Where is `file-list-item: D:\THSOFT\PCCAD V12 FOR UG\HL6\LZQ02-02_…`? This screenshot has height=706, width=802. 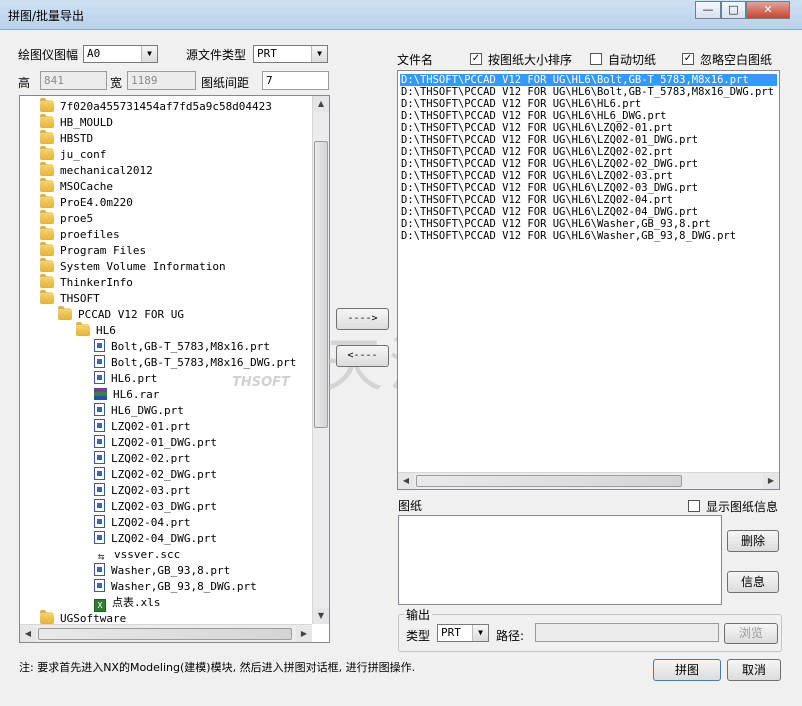
file-list-item: D:\THSOFT\PCCAD V12 FOR UG\HL6\LZQ02-02_… is located at coordinates (549, 164).